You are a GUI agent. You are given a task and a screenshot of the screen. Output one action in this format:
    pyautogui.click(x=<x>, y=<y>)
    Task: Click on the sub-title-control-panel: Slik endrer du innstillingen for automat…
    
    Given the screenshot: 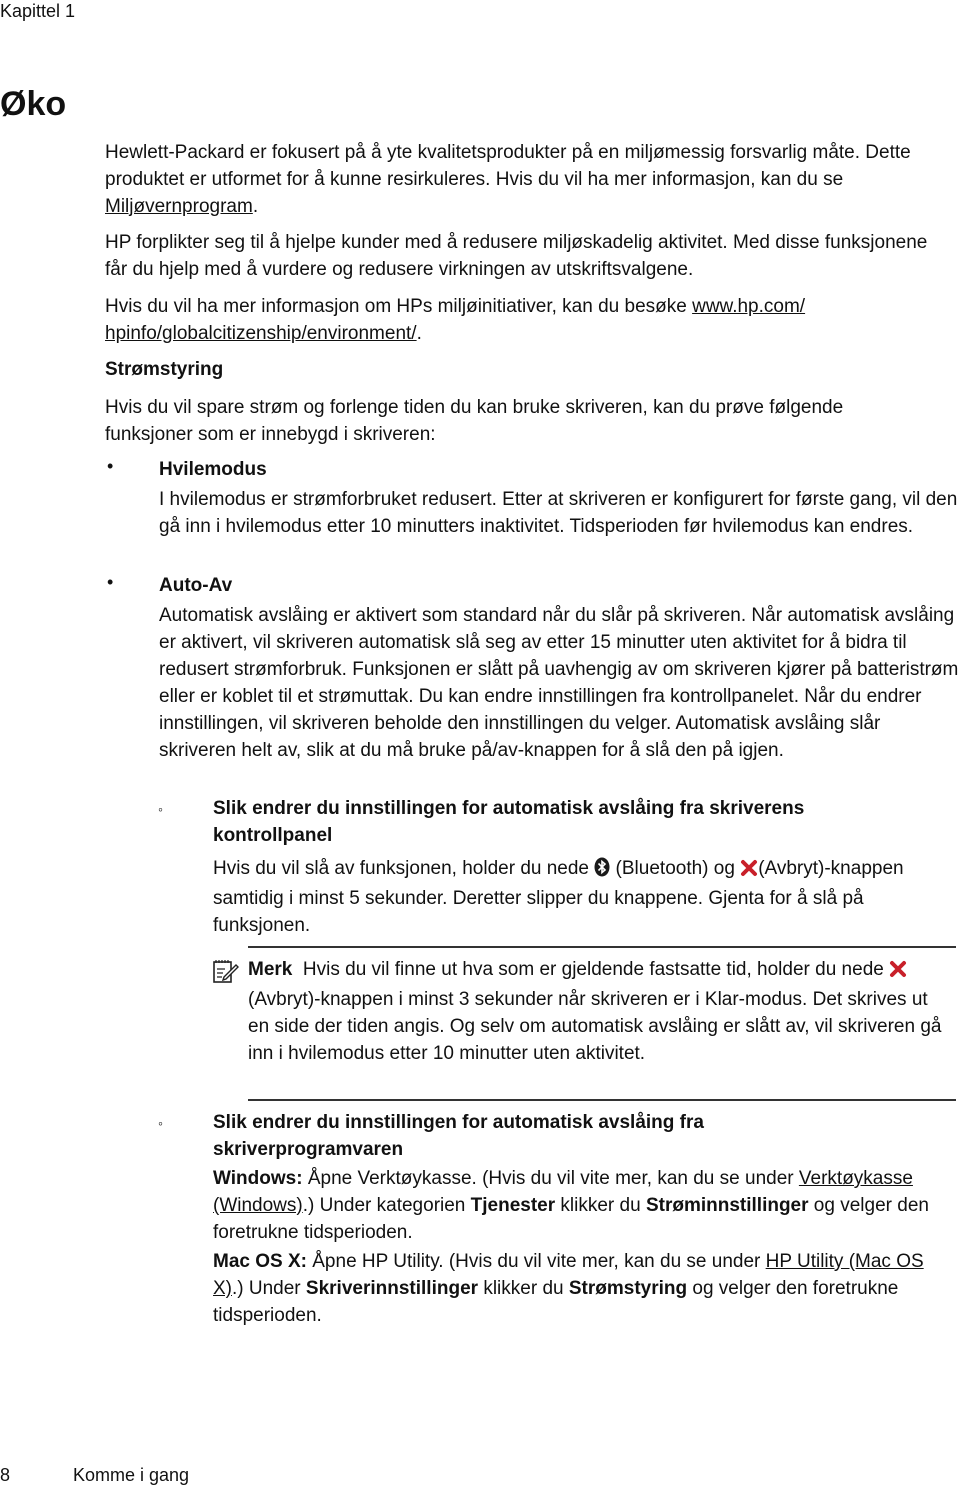 What is the action you would take?
    pyautogui.click(x=509, y=822)
    